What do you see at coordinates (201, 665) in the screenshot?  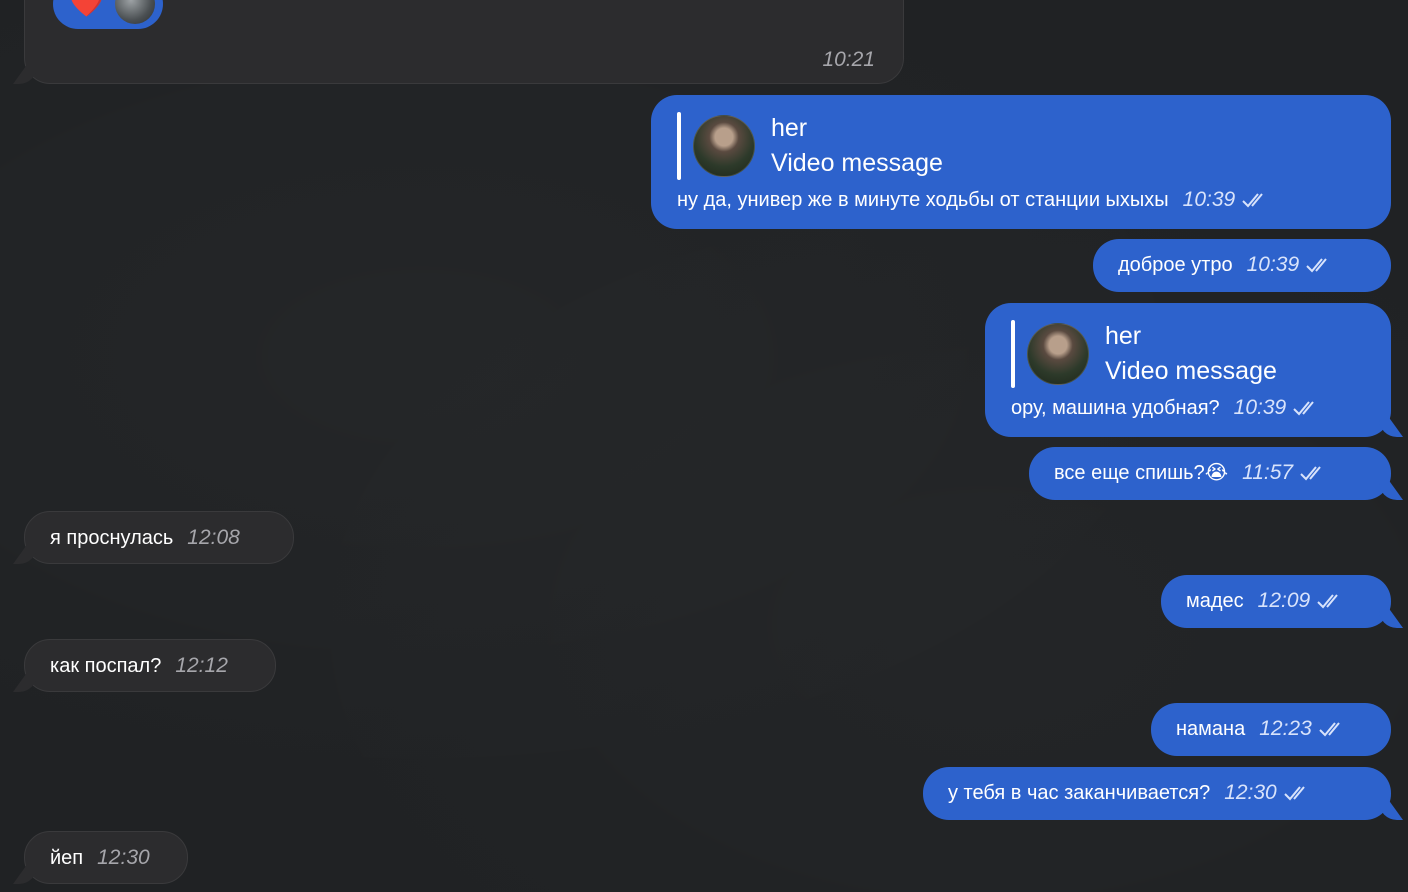 I see `message-time: 12:12` at bounding box center [201, 665].